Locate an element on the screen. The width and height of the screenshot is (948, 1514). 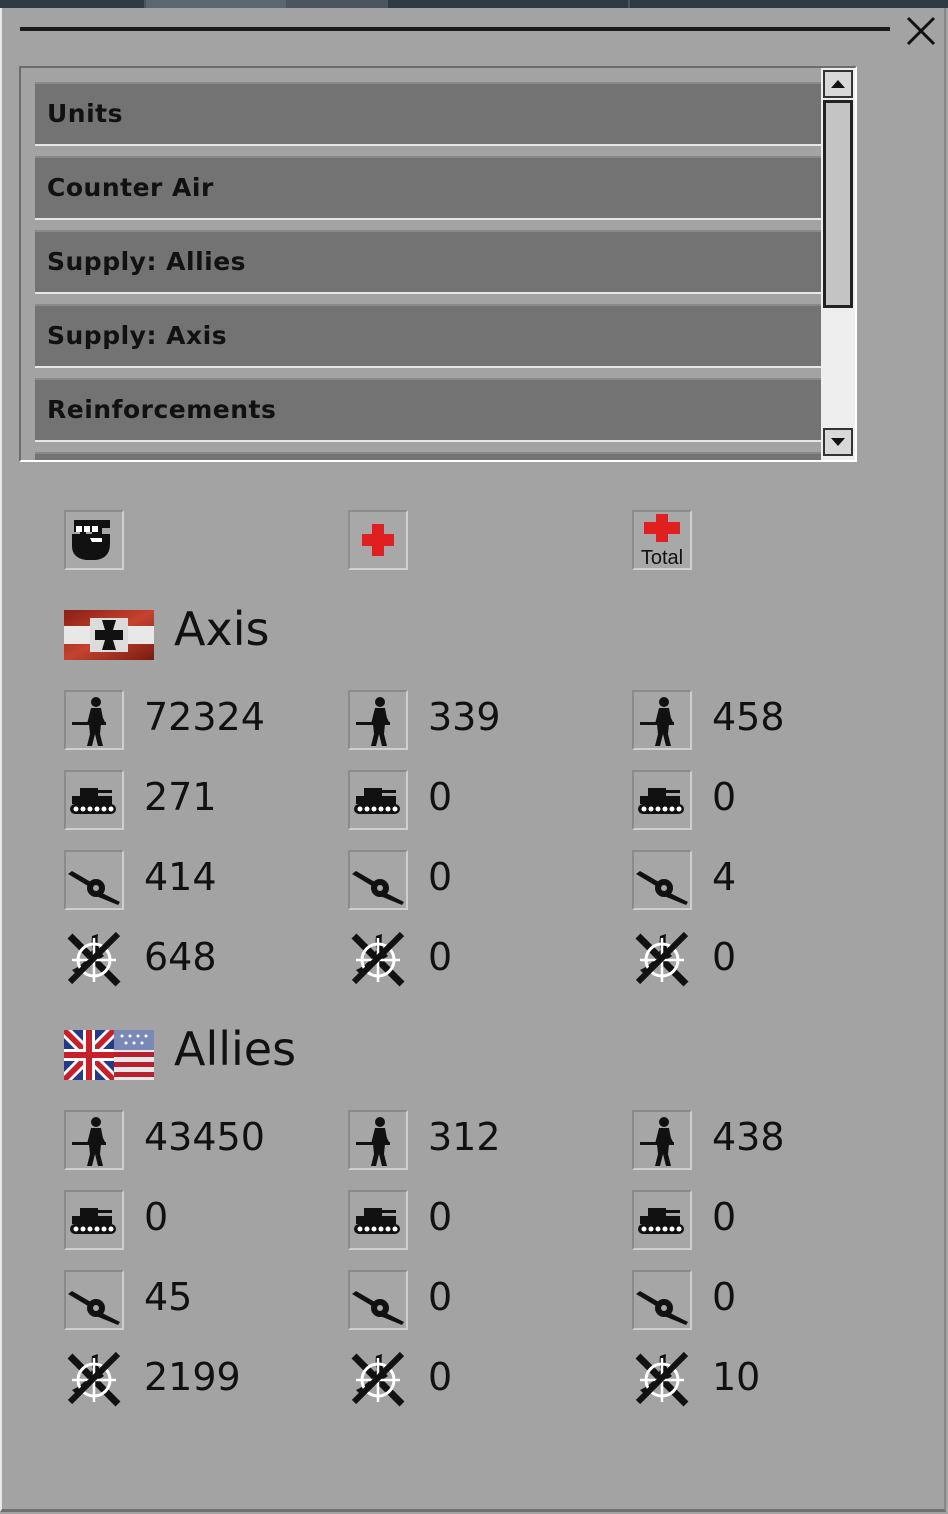
arrow-down-icon is located at coordinates (838, 442).